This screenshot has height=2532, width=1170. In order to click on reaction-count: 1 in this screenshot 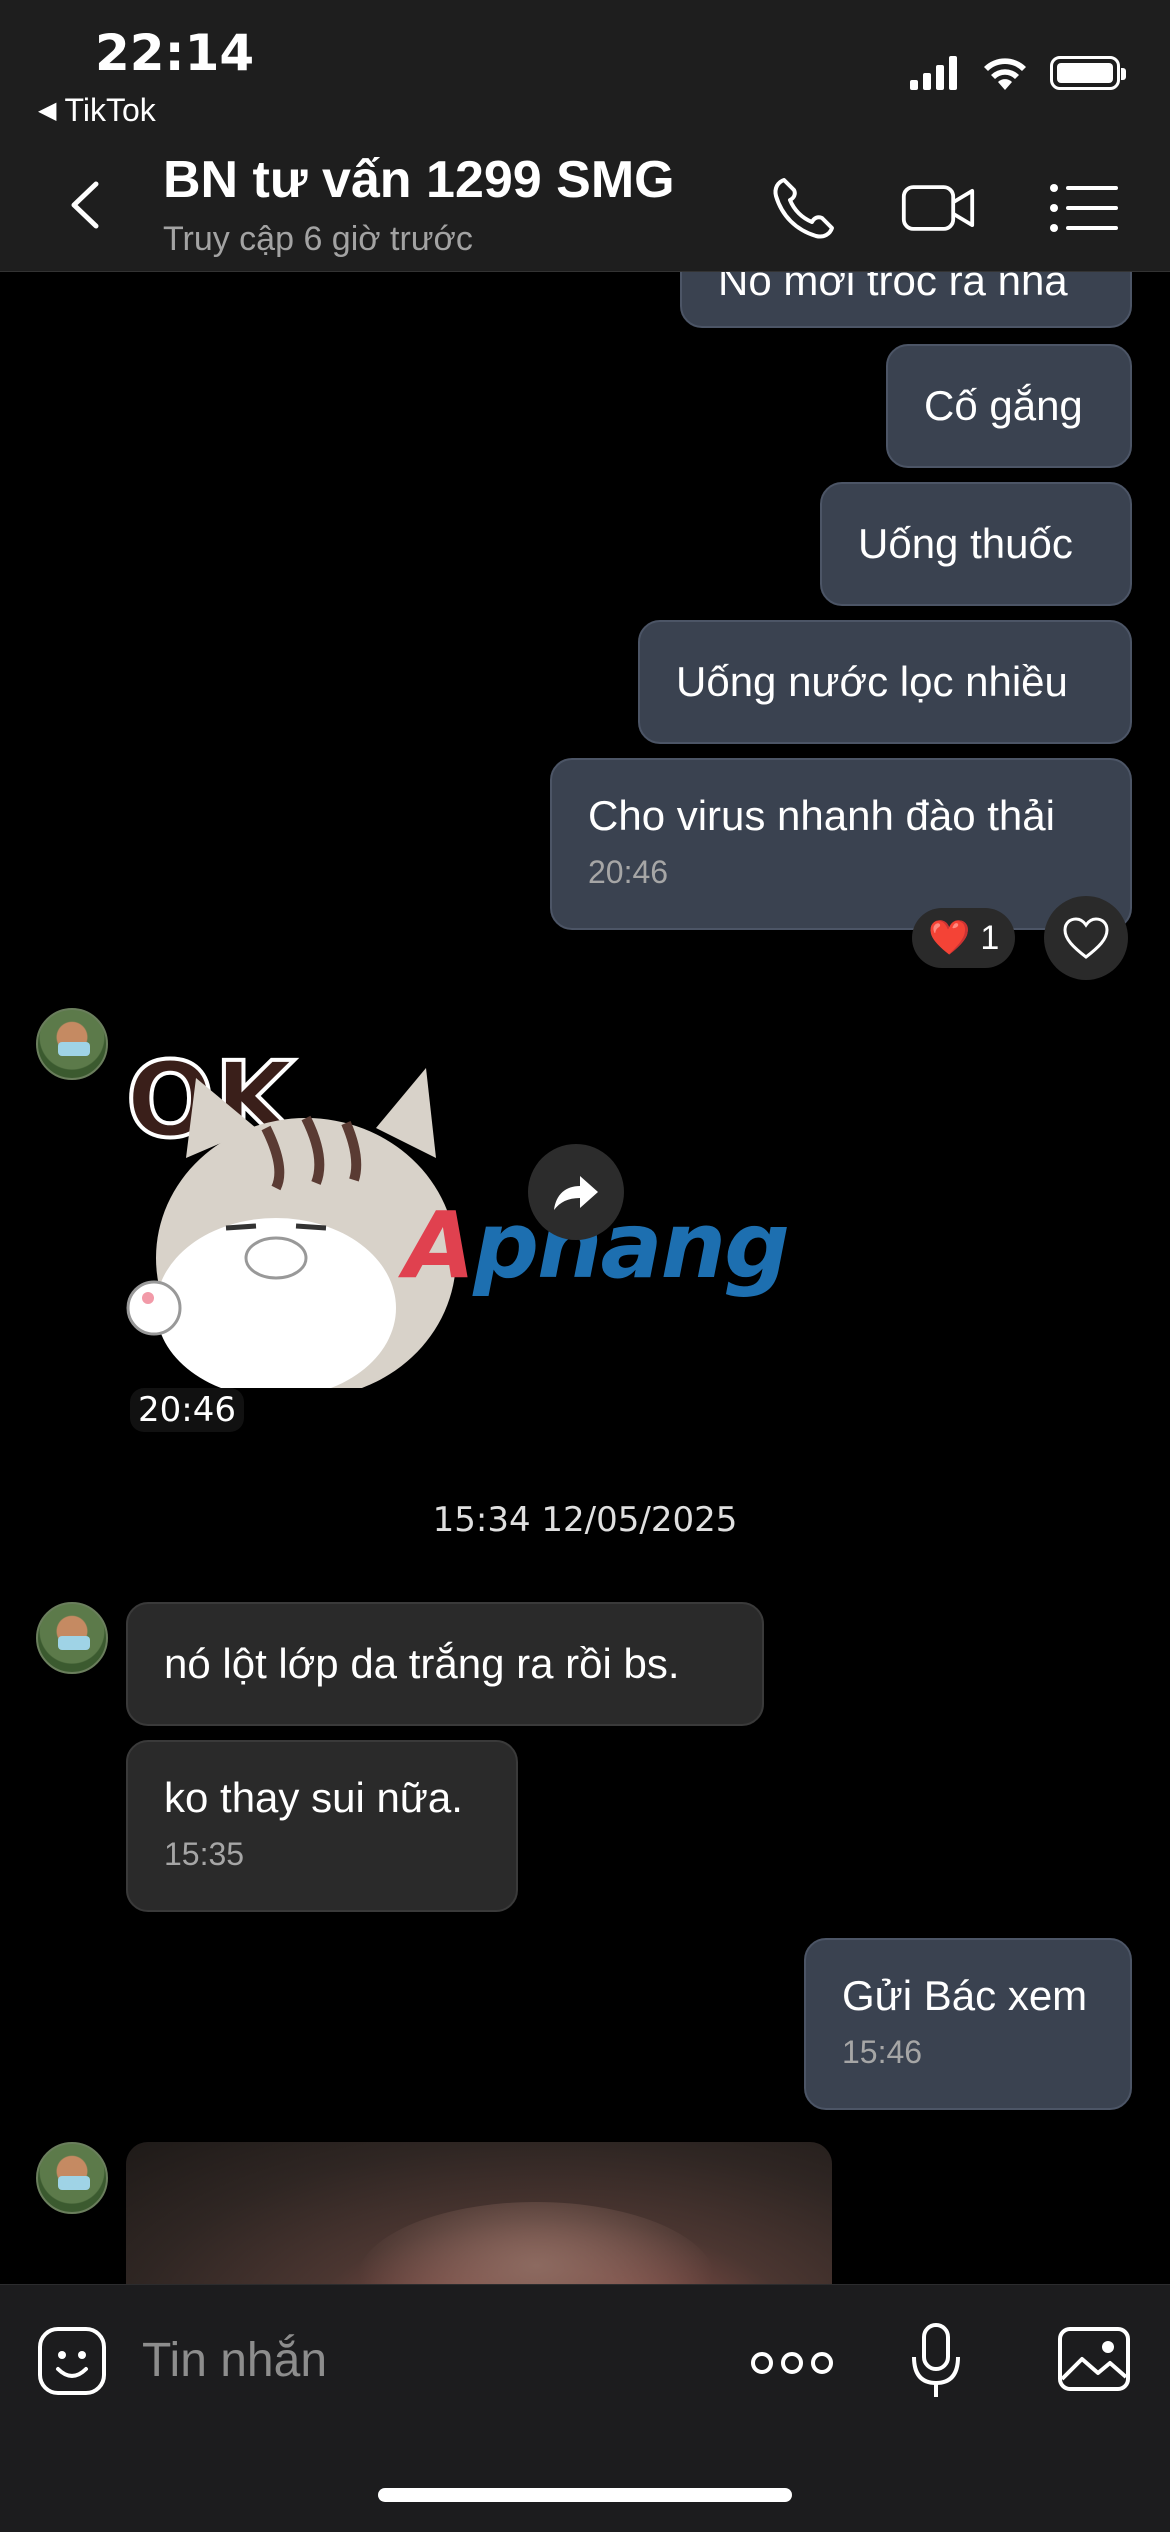, I will do `click(990, 937)`.